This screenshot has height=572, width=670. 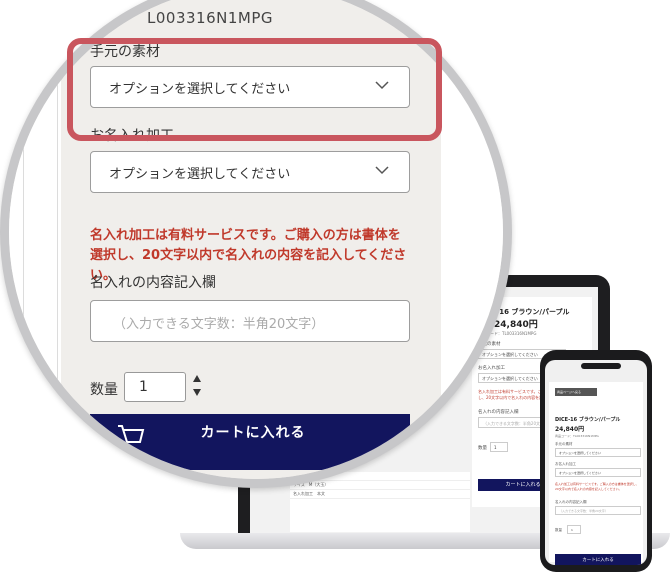 What do you see at coordinates (576, 392) in the screenshot?
I see `back-button: 商品ページへ戻る` at bounding box center [576, 392].